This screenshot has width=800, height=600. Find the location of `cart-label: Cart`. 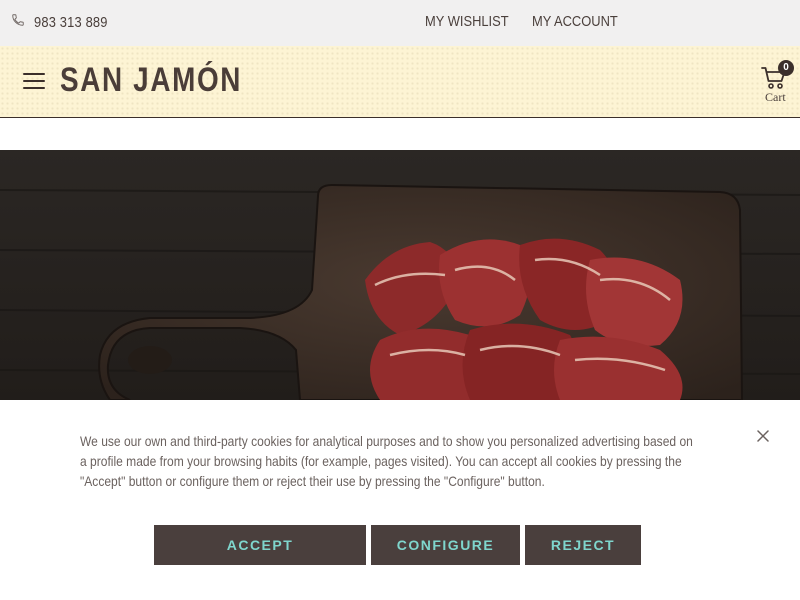

cart-label: Cart is located at coordinates (775, 97).